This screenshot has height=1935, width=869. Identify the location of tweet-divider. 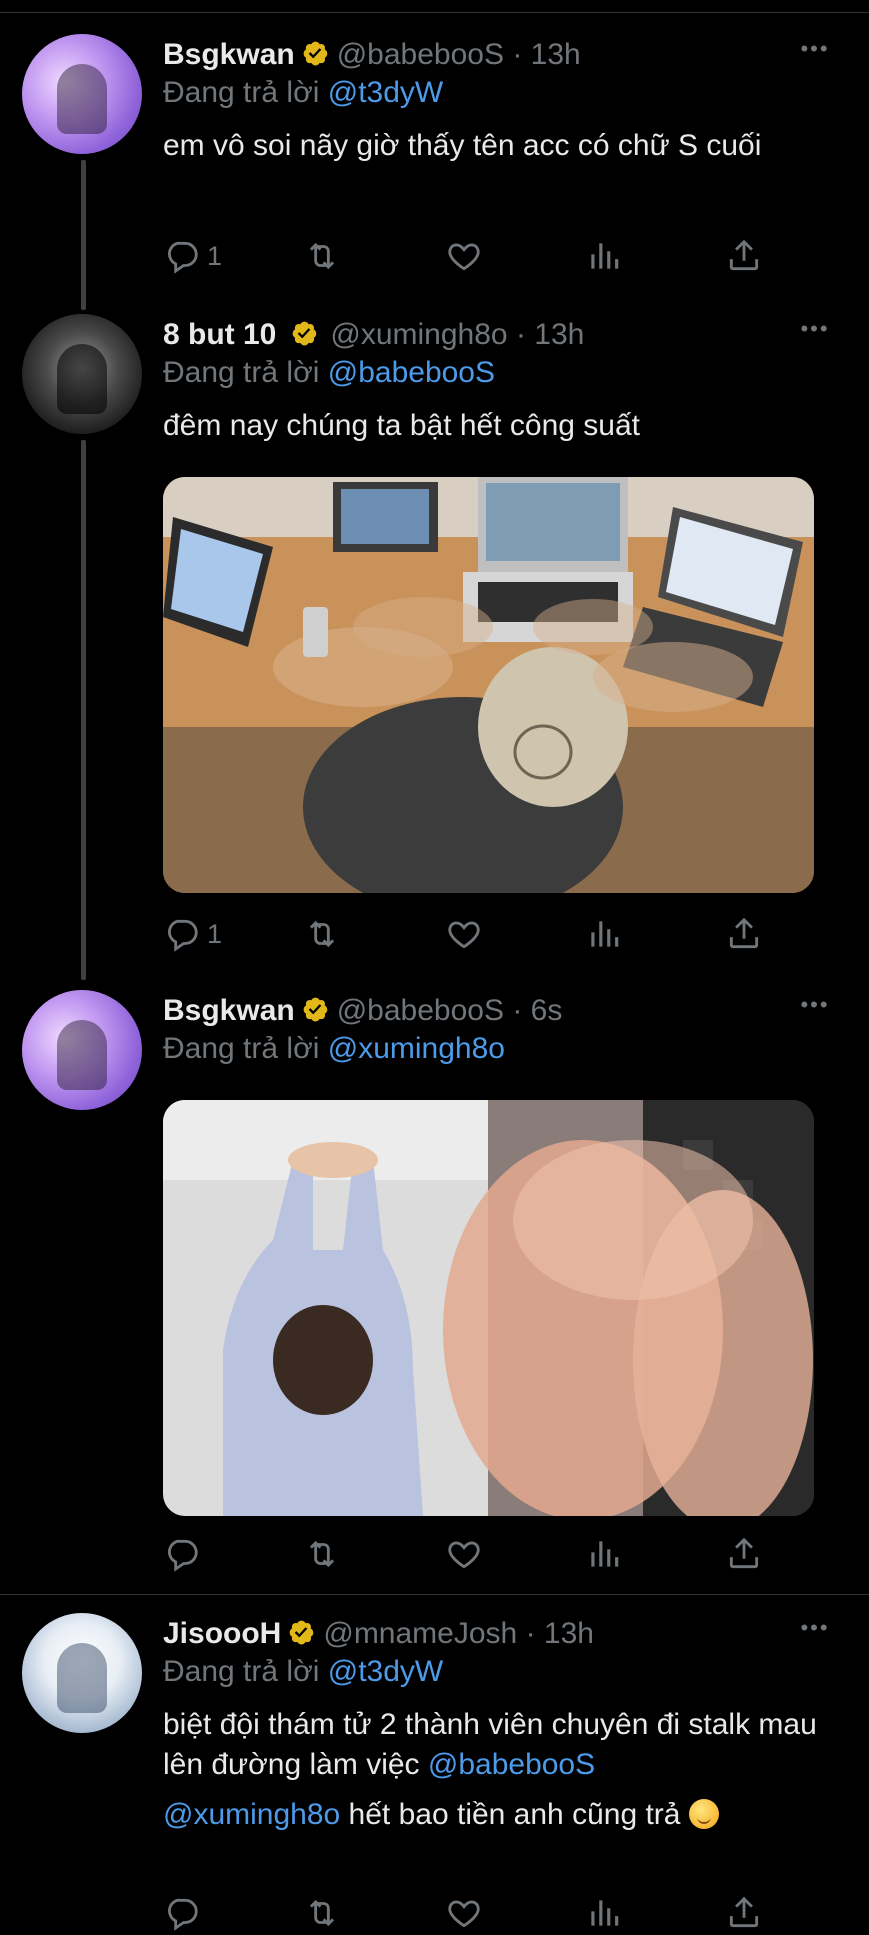
(434, 1594).